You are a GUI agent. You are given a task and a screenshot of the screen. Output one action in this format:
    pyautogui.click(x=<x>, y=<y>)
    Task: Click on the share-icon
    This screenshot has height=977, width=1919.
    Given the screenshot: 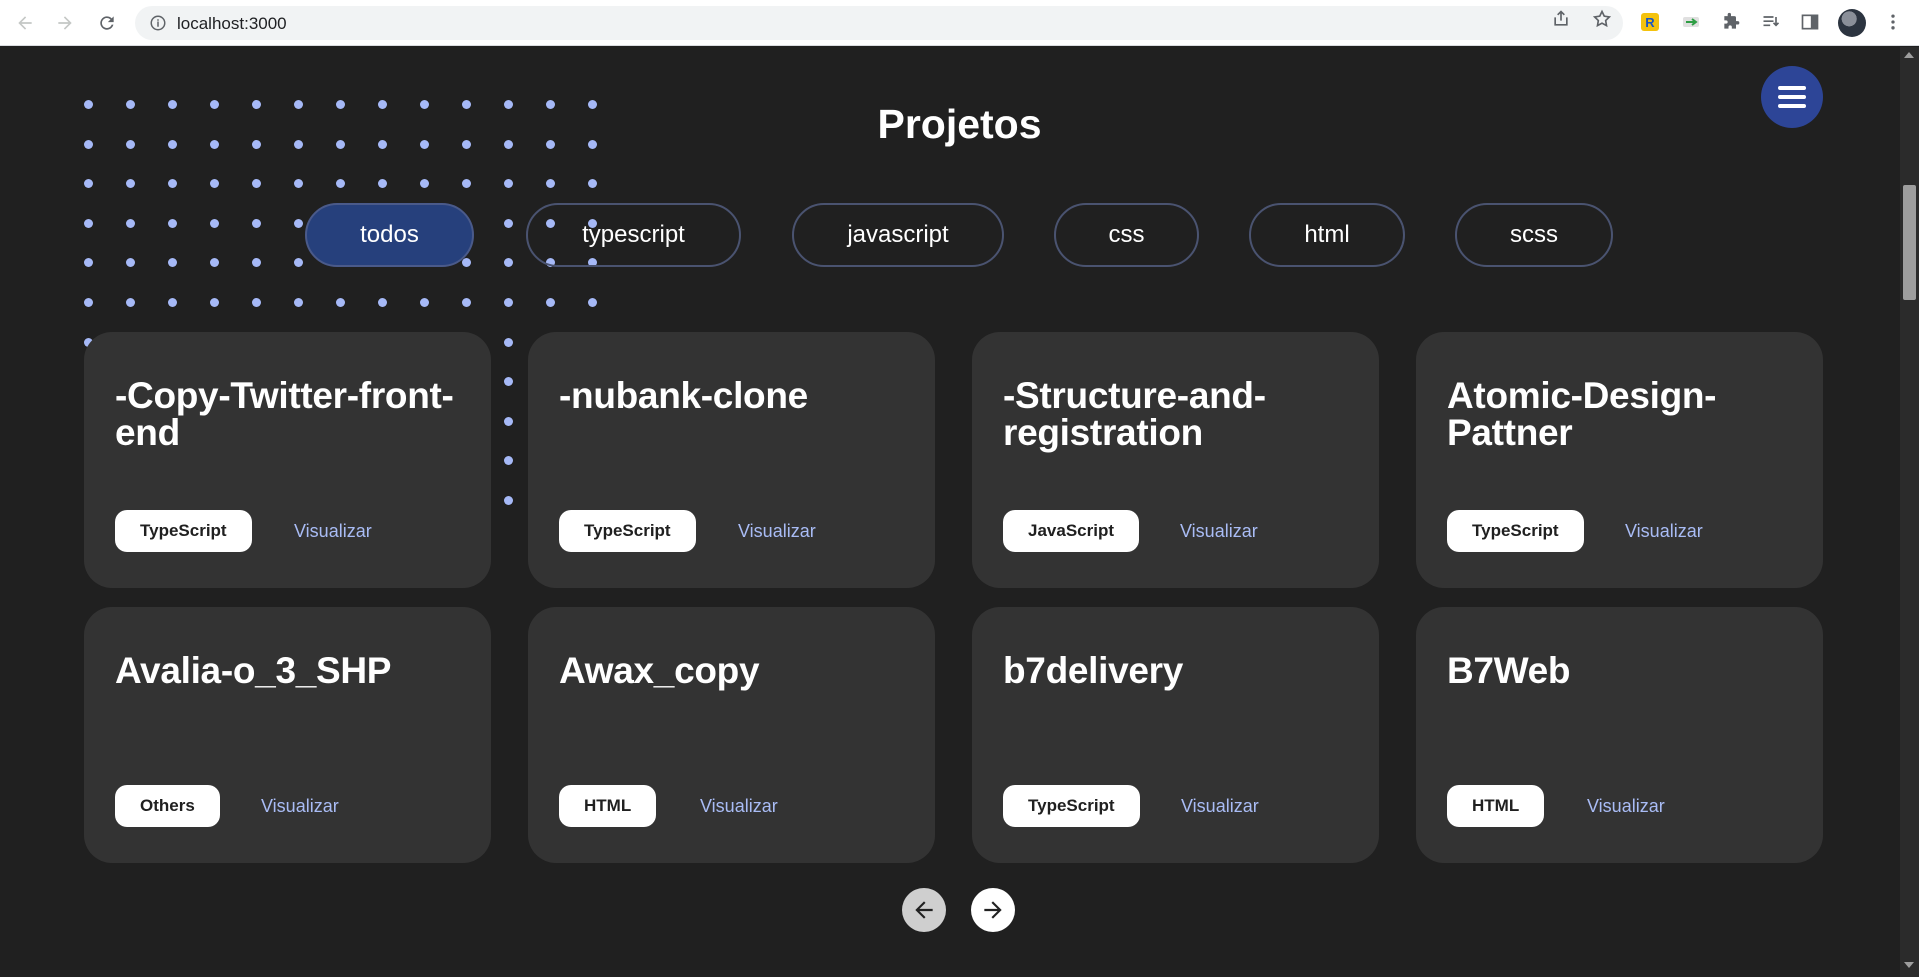 What is the action you would take?
    pyautogui.click(x=1561, y=19)
    